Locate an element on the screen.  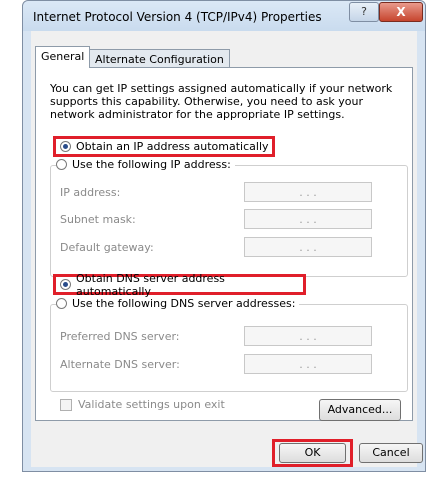
alternate-dns-label: Alternate DNS server: is located at coordinates (120, 364).